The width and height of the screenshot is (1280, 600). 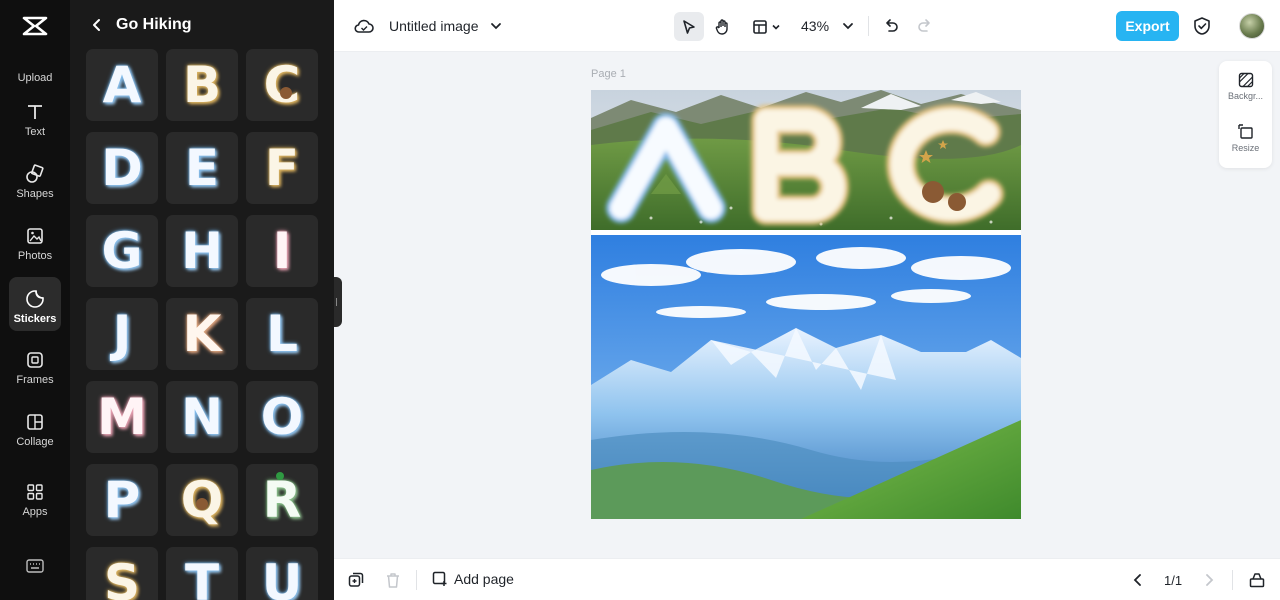 I want to click on sticker-tile-o: O, so click(x=282, y=417).